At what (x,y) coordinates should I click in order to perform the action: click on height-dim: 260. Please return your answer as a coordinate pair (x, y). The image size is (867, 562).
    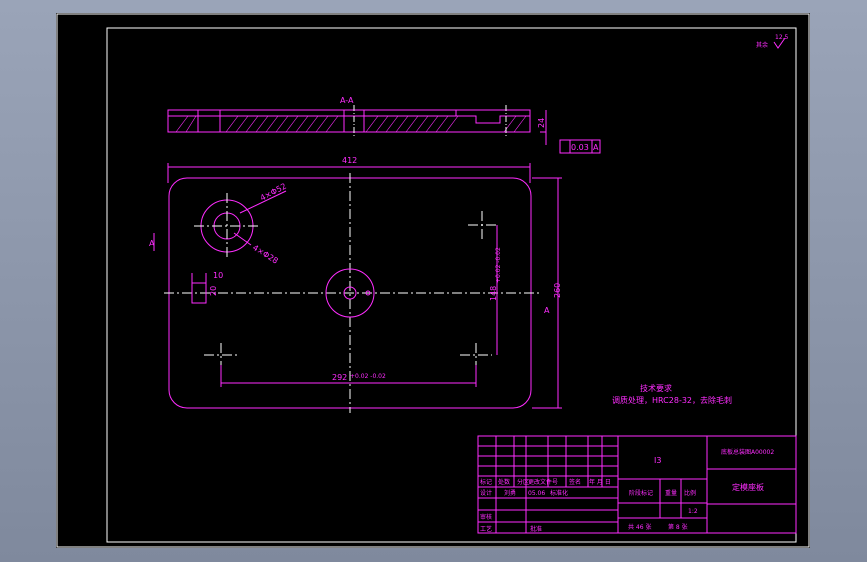
    Looking at the image, I should click on (557, 290).